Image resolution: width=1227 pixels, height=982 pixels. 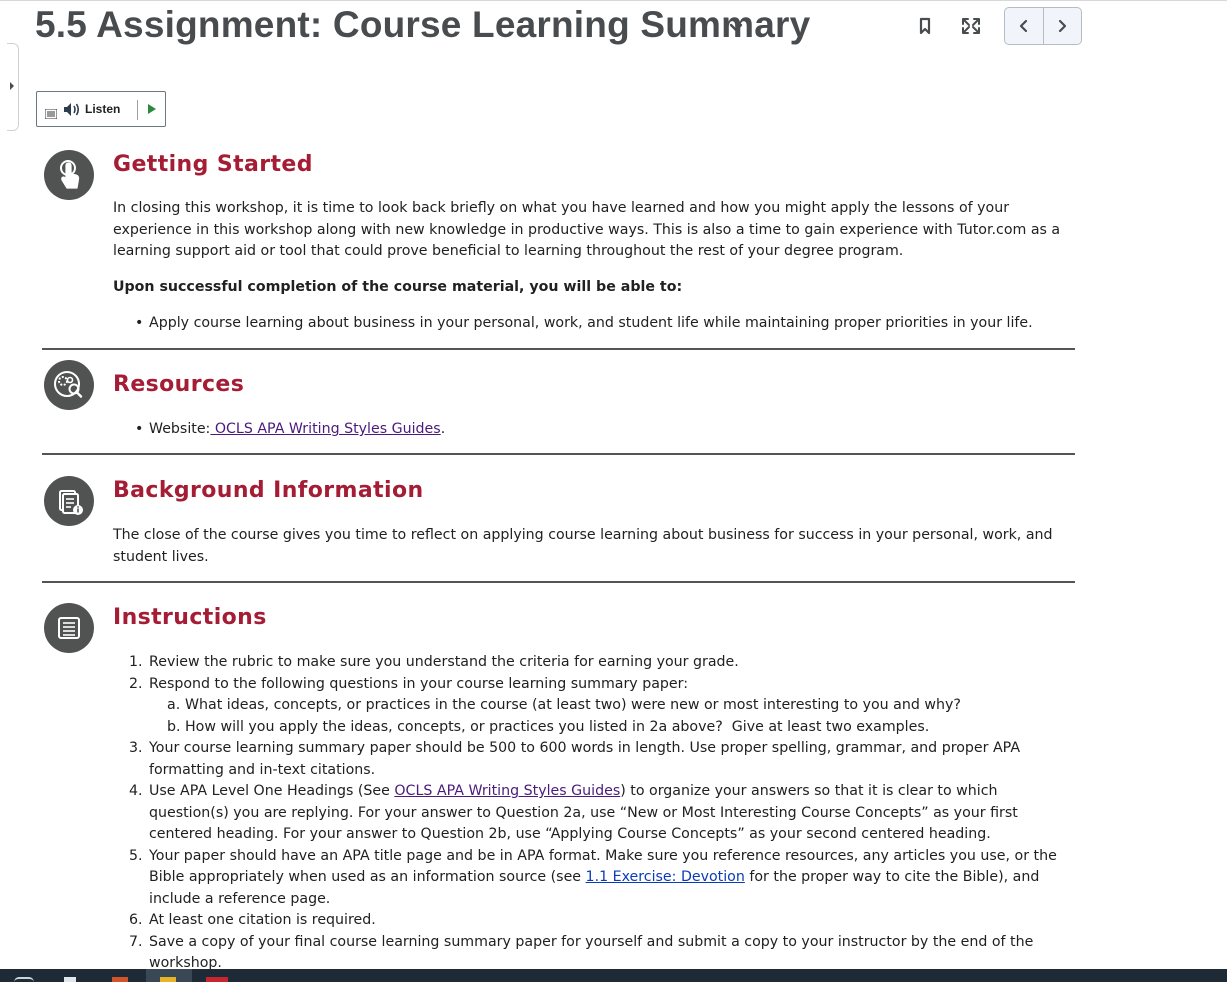 I want to click on top-border, so click(x=613, y=1).